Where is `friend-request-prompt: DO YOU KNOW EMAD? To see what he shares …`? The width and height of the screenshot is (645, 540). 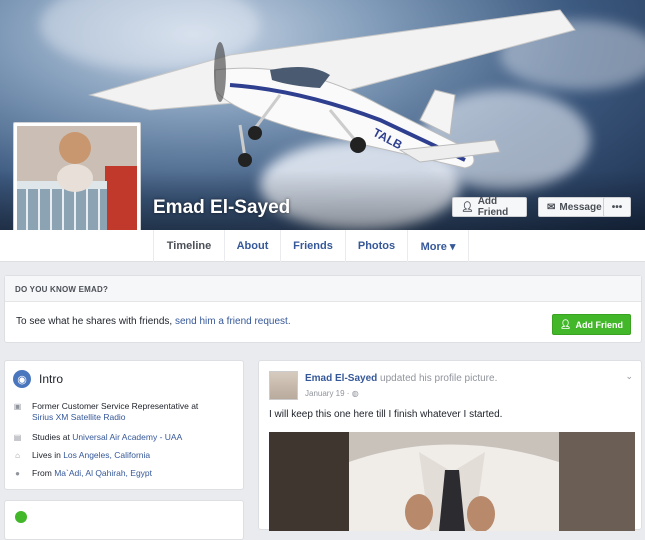 friend-request-prompt: DO YOU KNOW EMAD? To see what he shares … is located at coordinates (323, 309).